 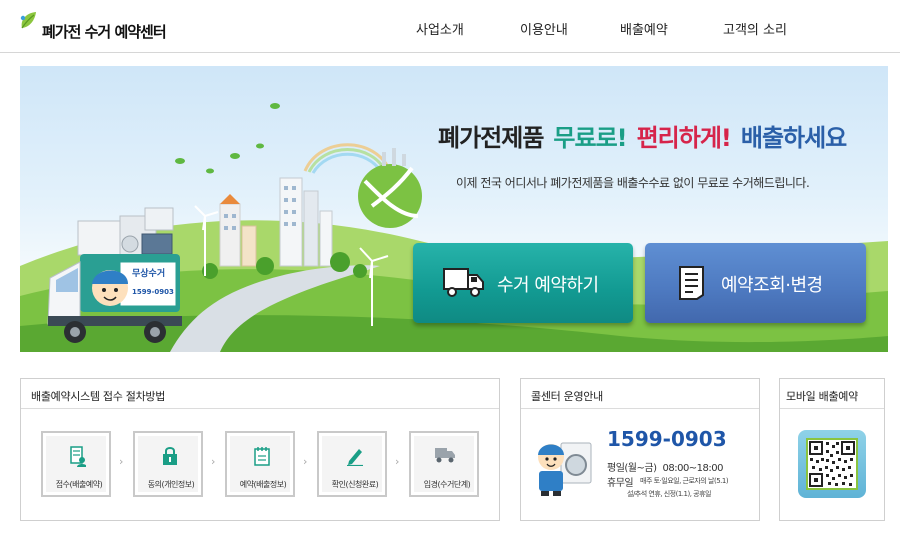 What do you see at coordinates (355, 457) in the screenshot?
I see `pencil-icon` at bounding box center [355, 457].